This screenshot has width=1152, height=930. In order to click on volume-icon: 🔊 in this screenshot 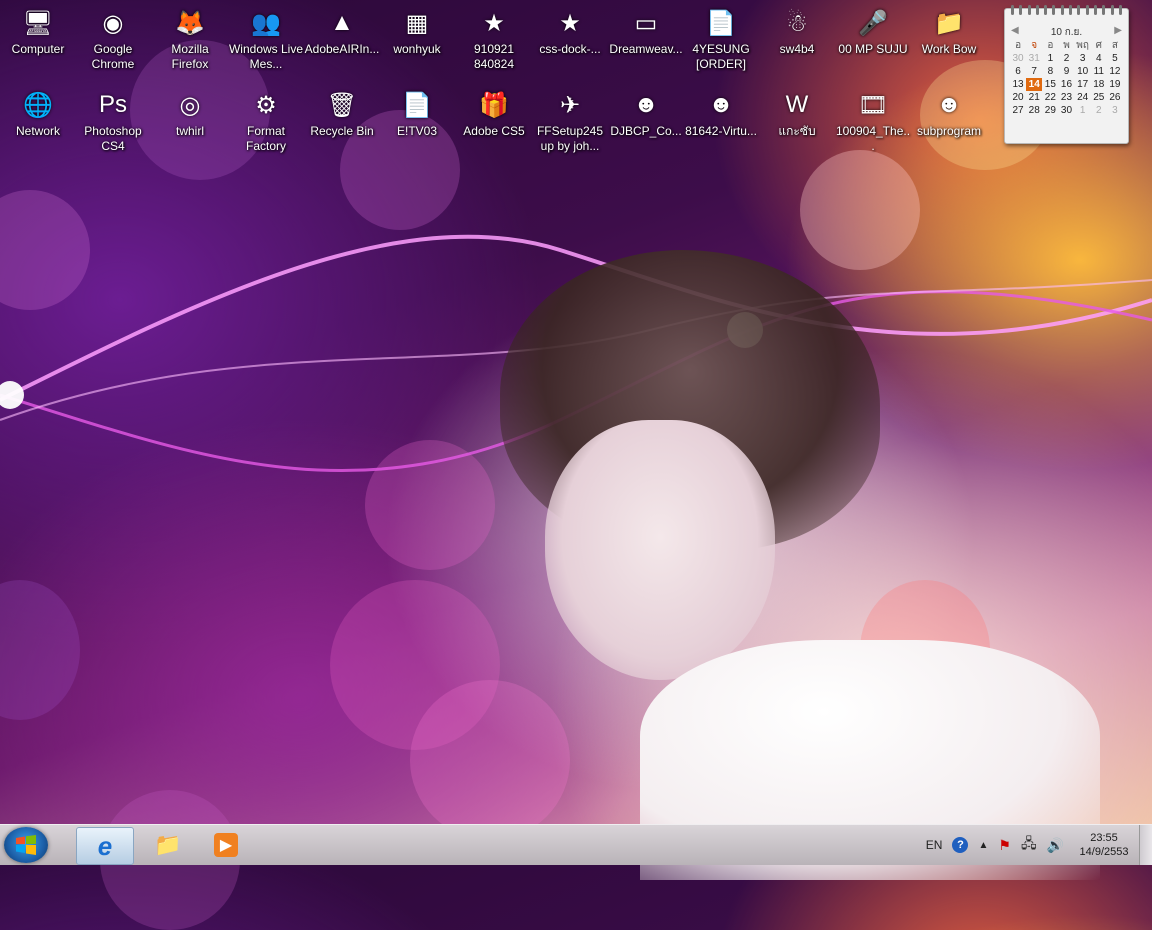, I will do `click(1055, 845)`.